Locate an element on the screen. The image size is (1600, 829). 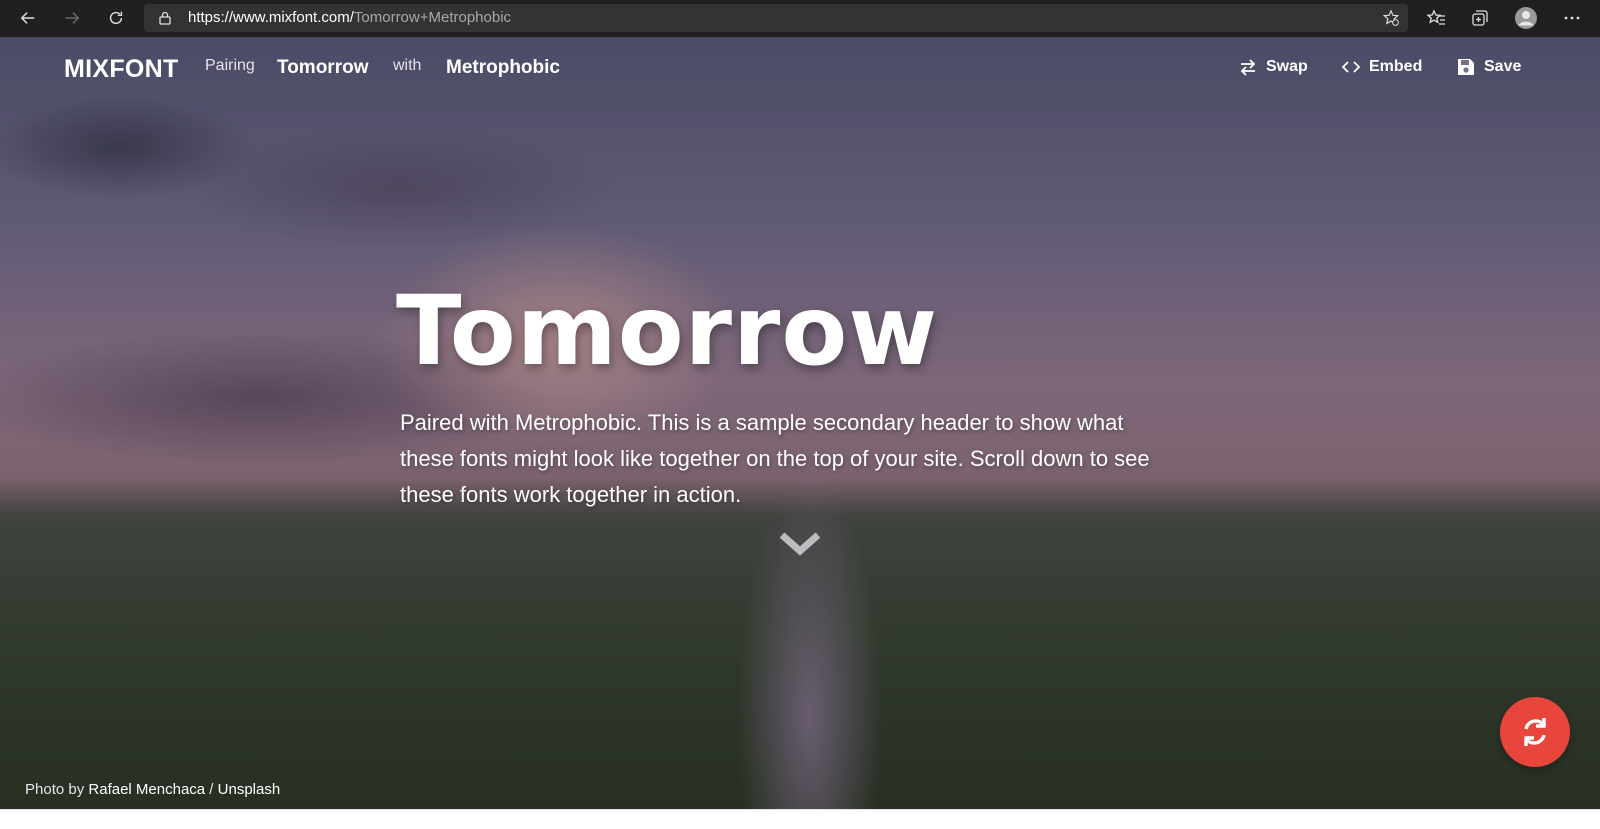
collections-icon is located at coordinates (1480, 18).